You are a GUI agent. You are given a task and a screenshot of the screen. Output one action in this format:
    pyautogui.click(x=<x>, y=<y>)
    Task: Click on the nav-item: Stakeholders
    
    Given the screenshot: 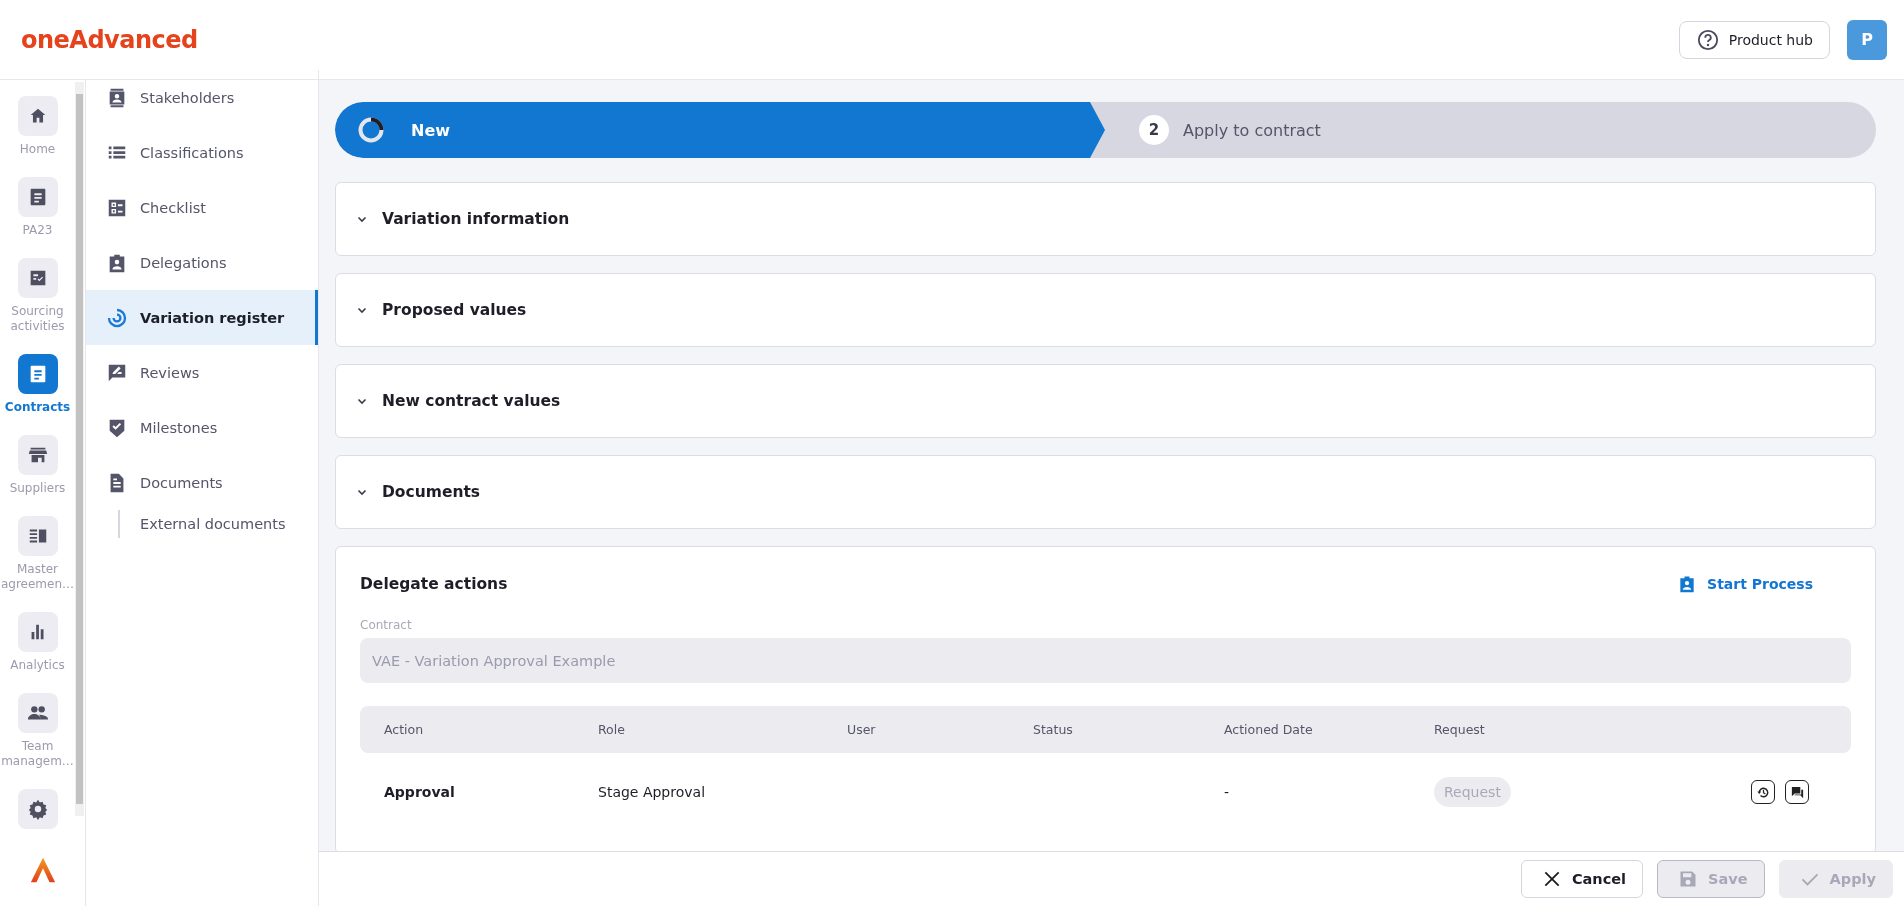 What is the action you would take?
    pyautogui.click(x=202, y=97)
    